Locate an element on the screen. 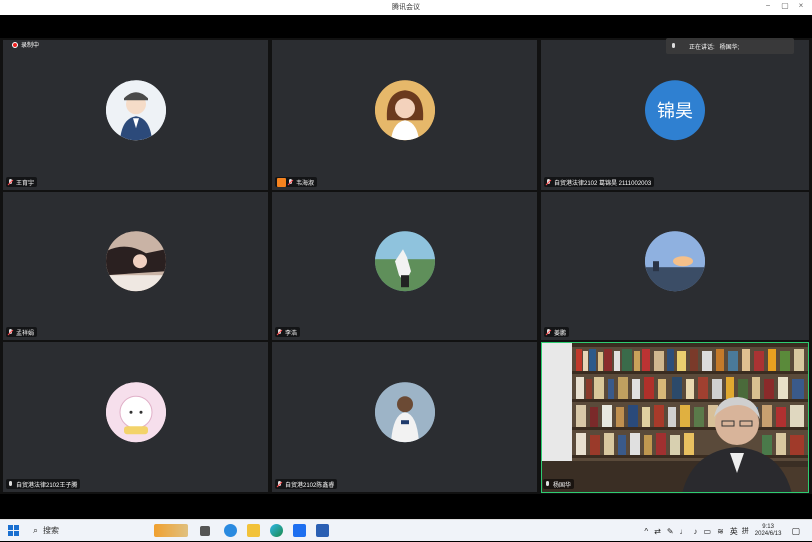  volume-icon: ♪ is located at coordinates (696, 531).